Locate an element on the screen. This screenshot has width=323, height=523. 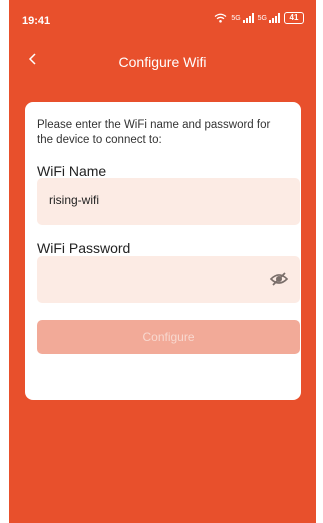
configure-button: Configure is located at coordinates (168, 337).